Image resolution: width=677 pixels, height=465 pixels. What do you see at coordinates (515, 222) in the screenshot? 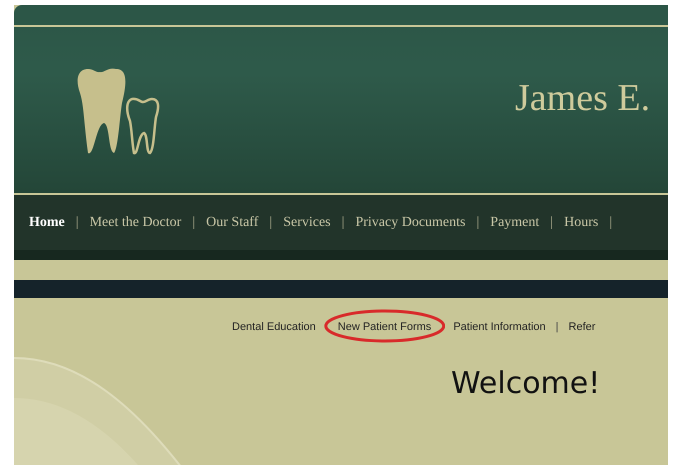
I see `nav-link: Payment` at bounding box center [515, 222].